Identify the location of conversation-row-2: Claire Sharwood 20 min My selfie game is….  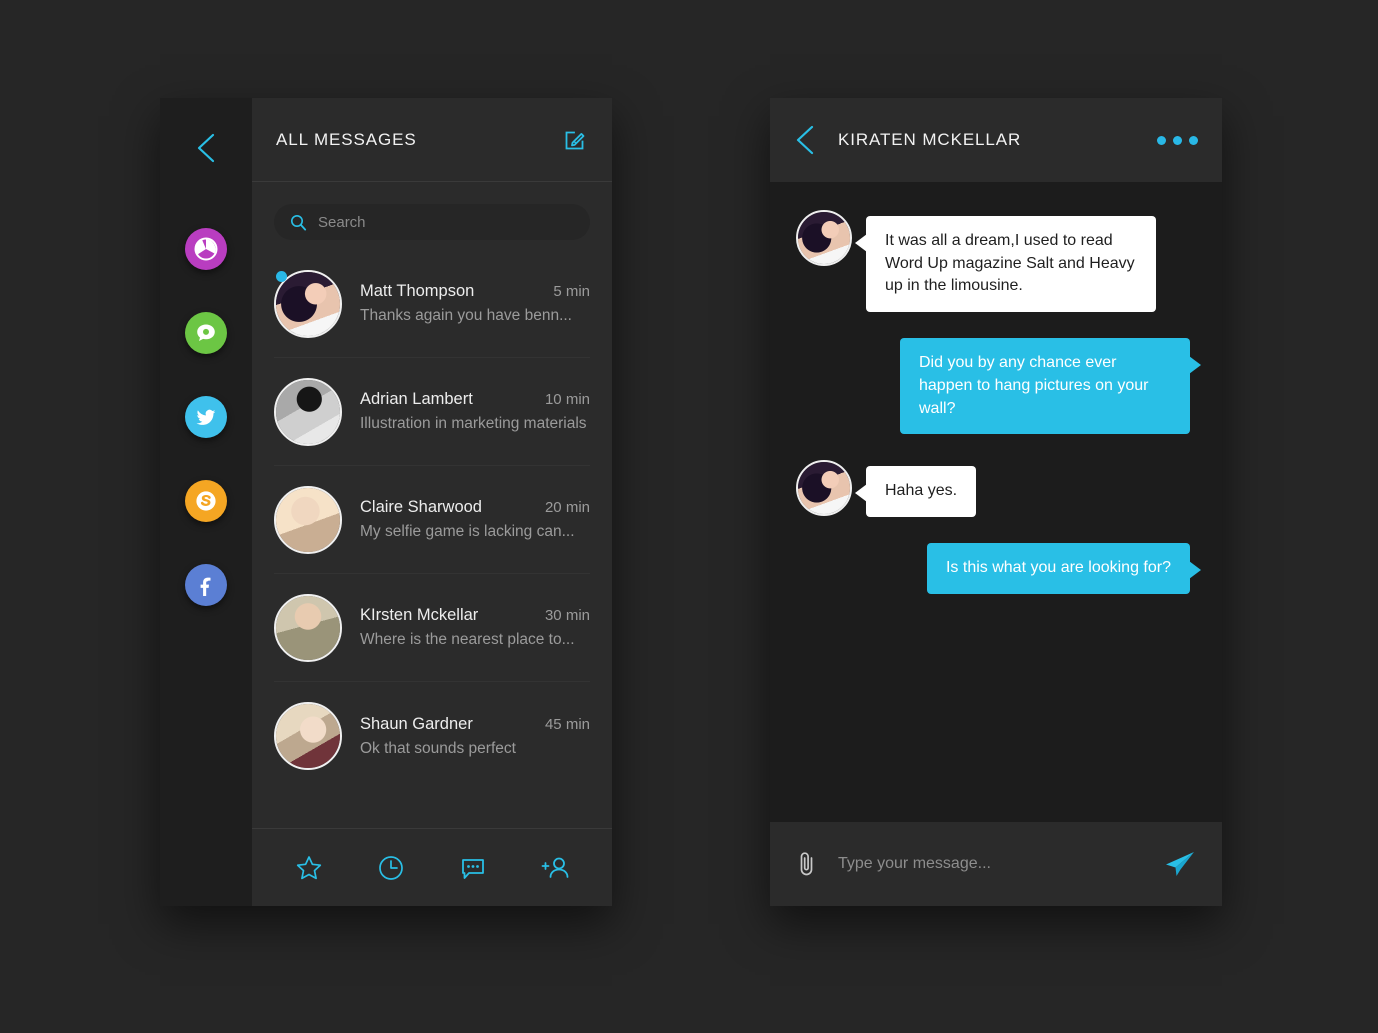
(432, 520).